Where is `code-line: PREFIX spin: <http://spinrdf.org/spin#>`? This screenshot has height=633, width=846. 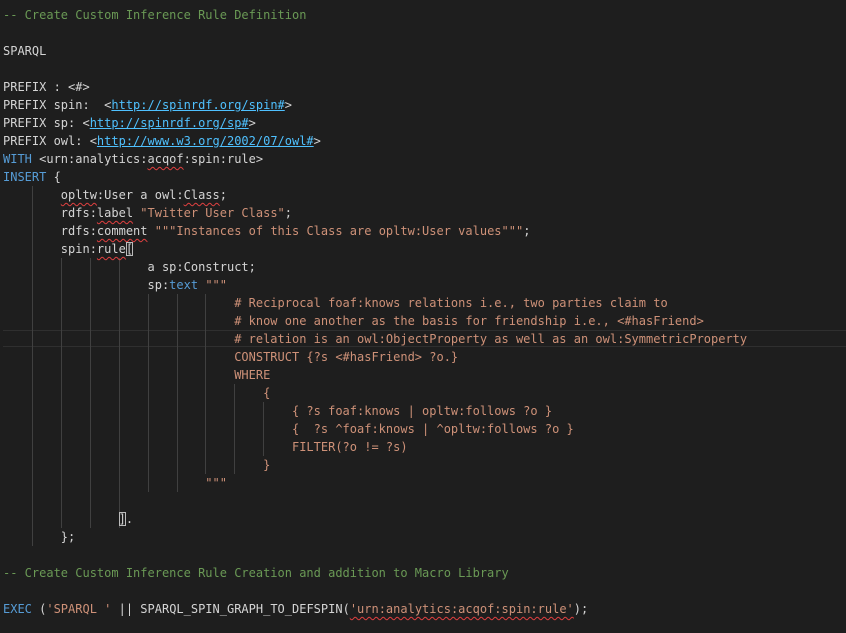
code-line: PREFIX spin: <http://spinrdf.org/spin#> is located at coordinates (424, 105).